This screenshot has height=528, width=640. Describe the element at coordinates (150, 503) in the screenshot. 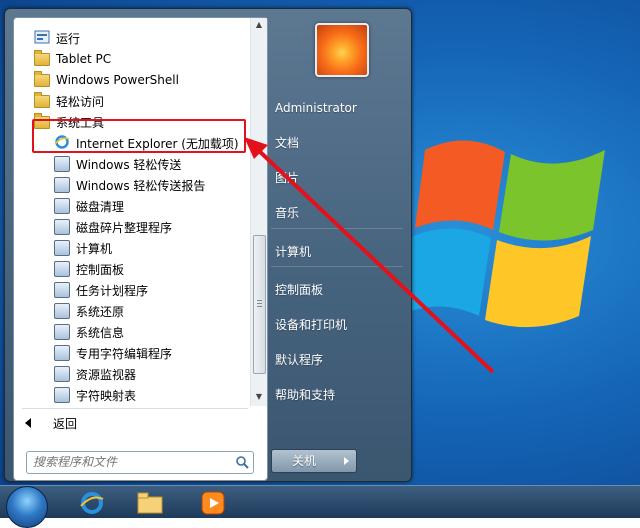

I see `explorer-taskbar-icon` at that location.